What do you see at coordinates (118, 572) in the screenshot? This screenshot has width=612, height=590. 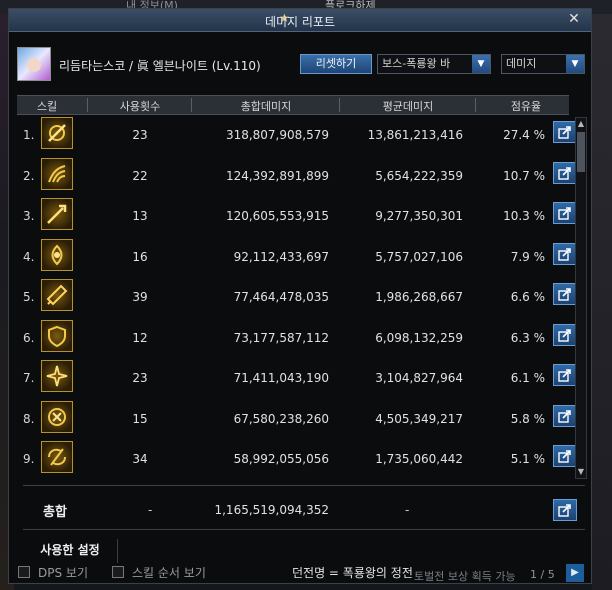 I see `skill-order-checkbox` at bounding box center [118, 572].